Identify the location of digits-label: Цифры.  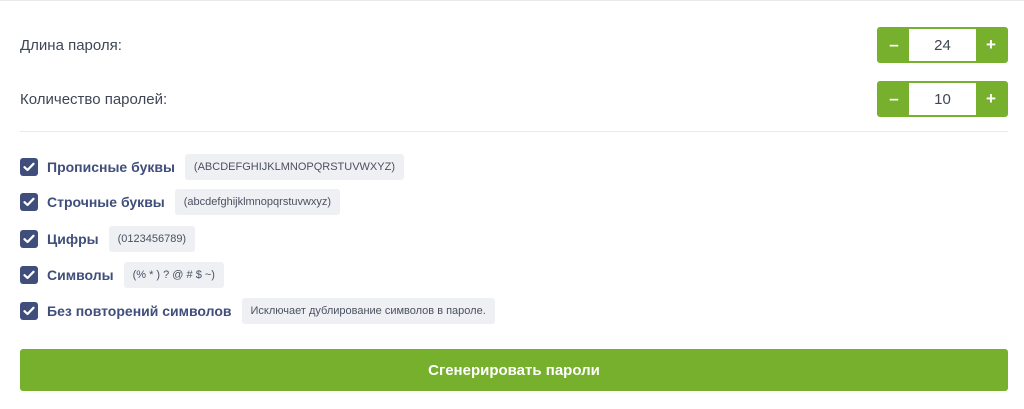
(73, 239).